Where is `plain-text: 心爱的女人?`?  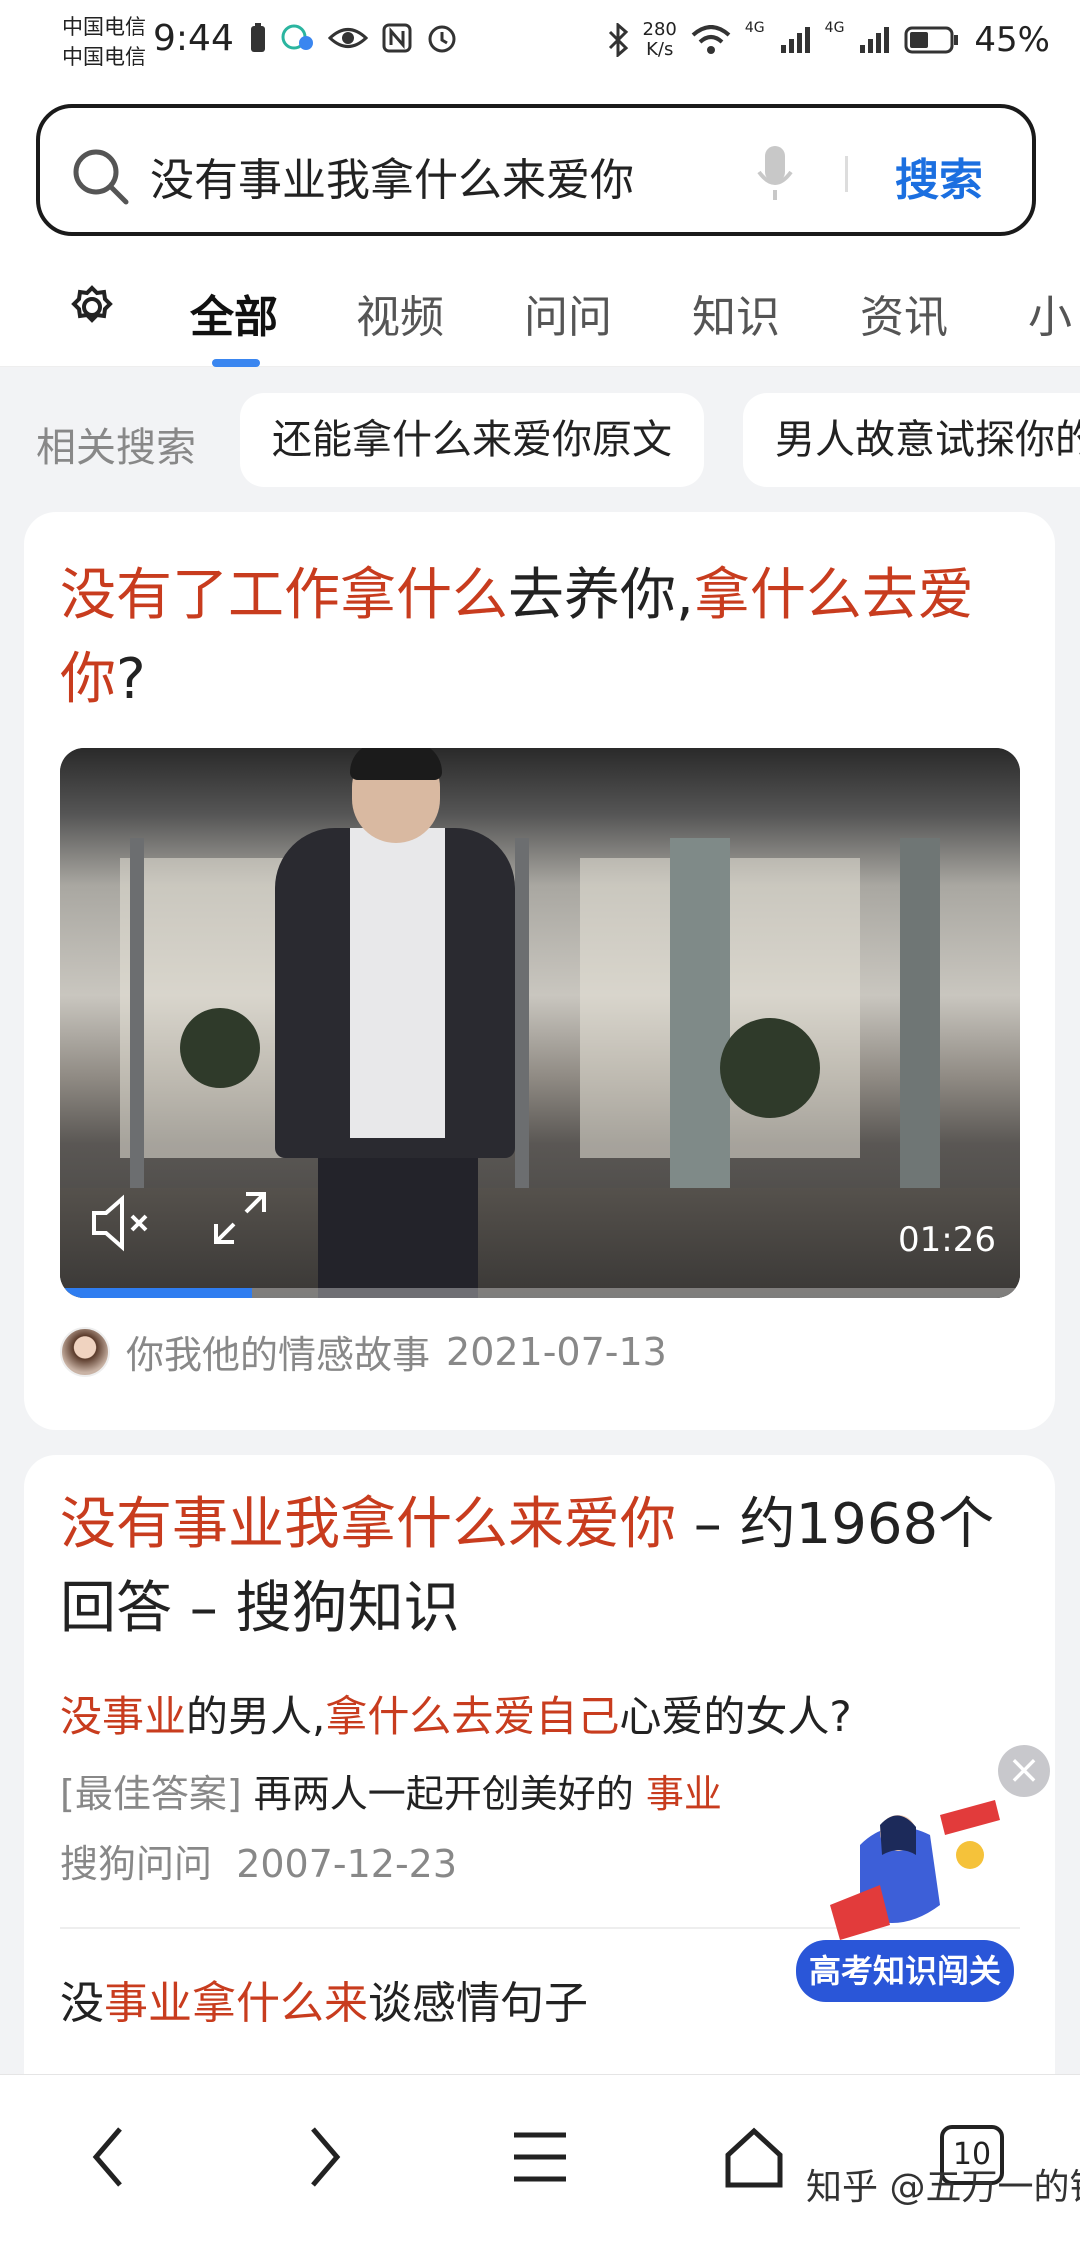
plain-text: 心爱的女人? is located at coordinates (735, 1716).